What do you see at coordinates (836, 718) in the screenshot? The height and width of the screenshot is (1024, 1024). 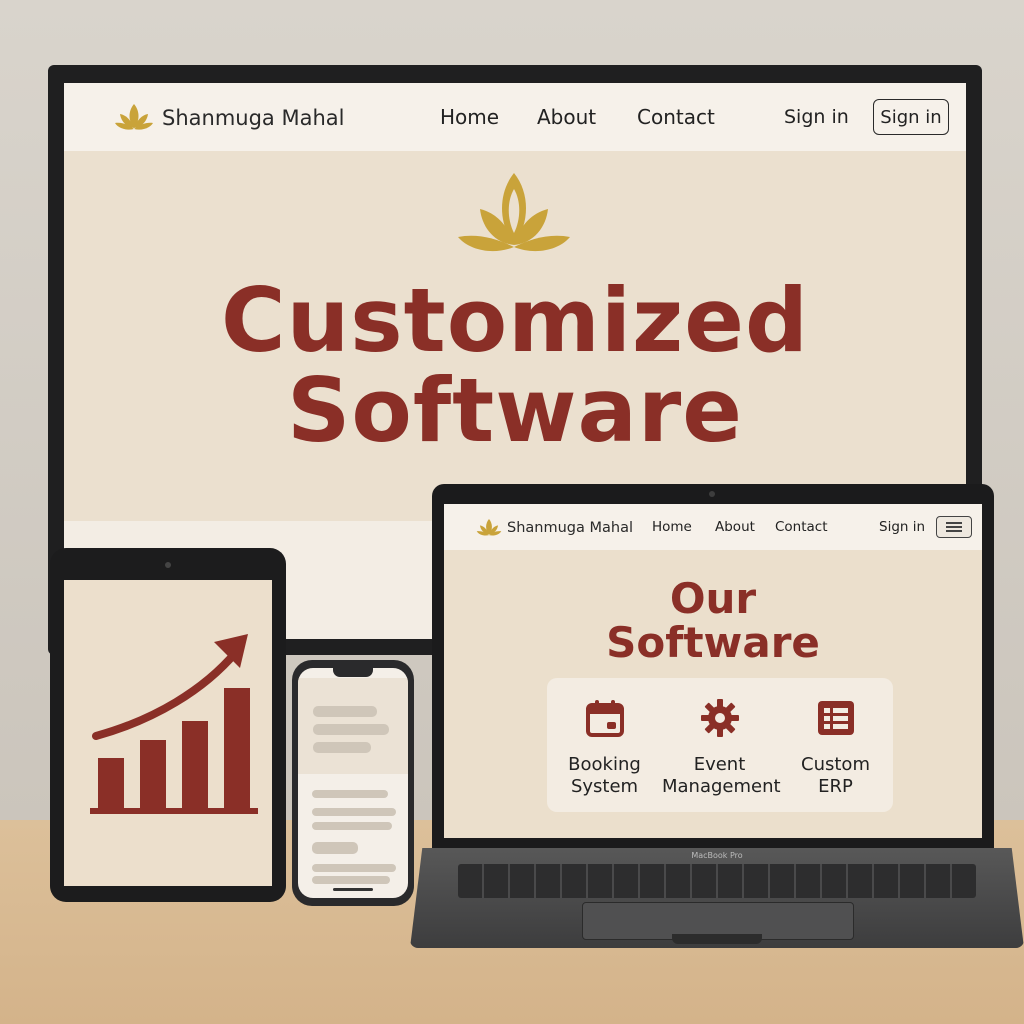 I see `list-icon` at bounding box center [836, 718].